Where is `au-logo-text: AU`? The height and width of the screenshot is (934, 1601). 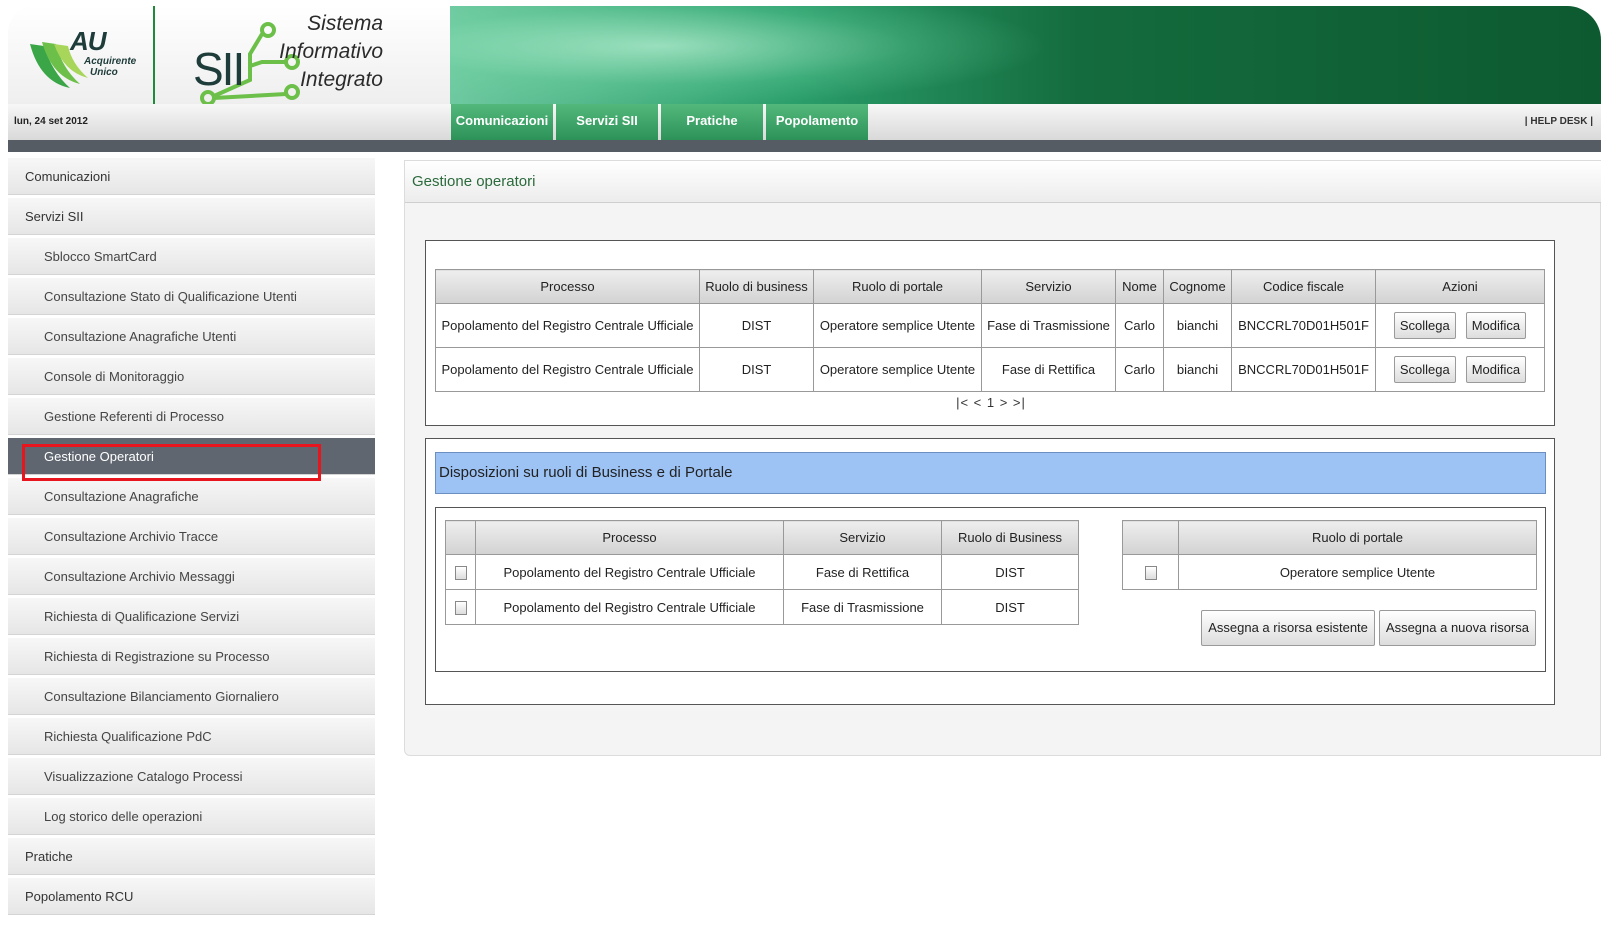
au-logo-text: AU is located at coordinates (88, 41).